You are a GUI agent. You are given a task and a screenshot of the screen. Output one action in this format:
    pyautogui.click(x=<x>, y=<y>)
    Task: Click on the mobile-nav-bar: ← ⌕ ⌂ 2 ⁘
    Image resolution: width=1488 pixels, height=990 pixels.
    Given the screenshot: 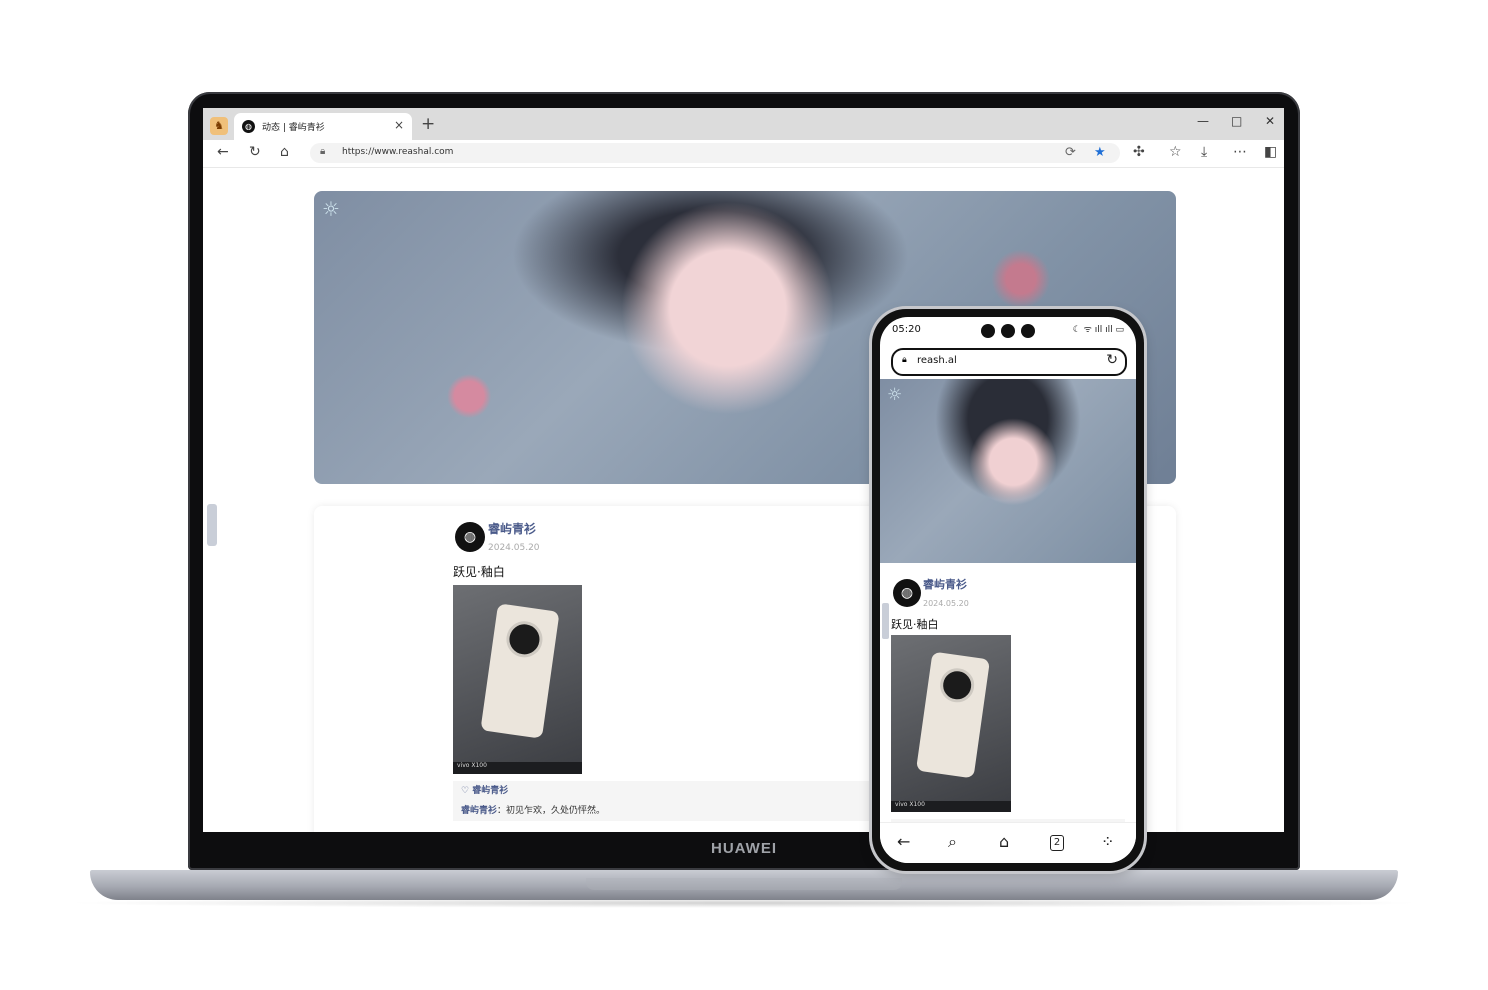 What is the action you would take?
    pyautogui.click(x=1008, y=842)
    